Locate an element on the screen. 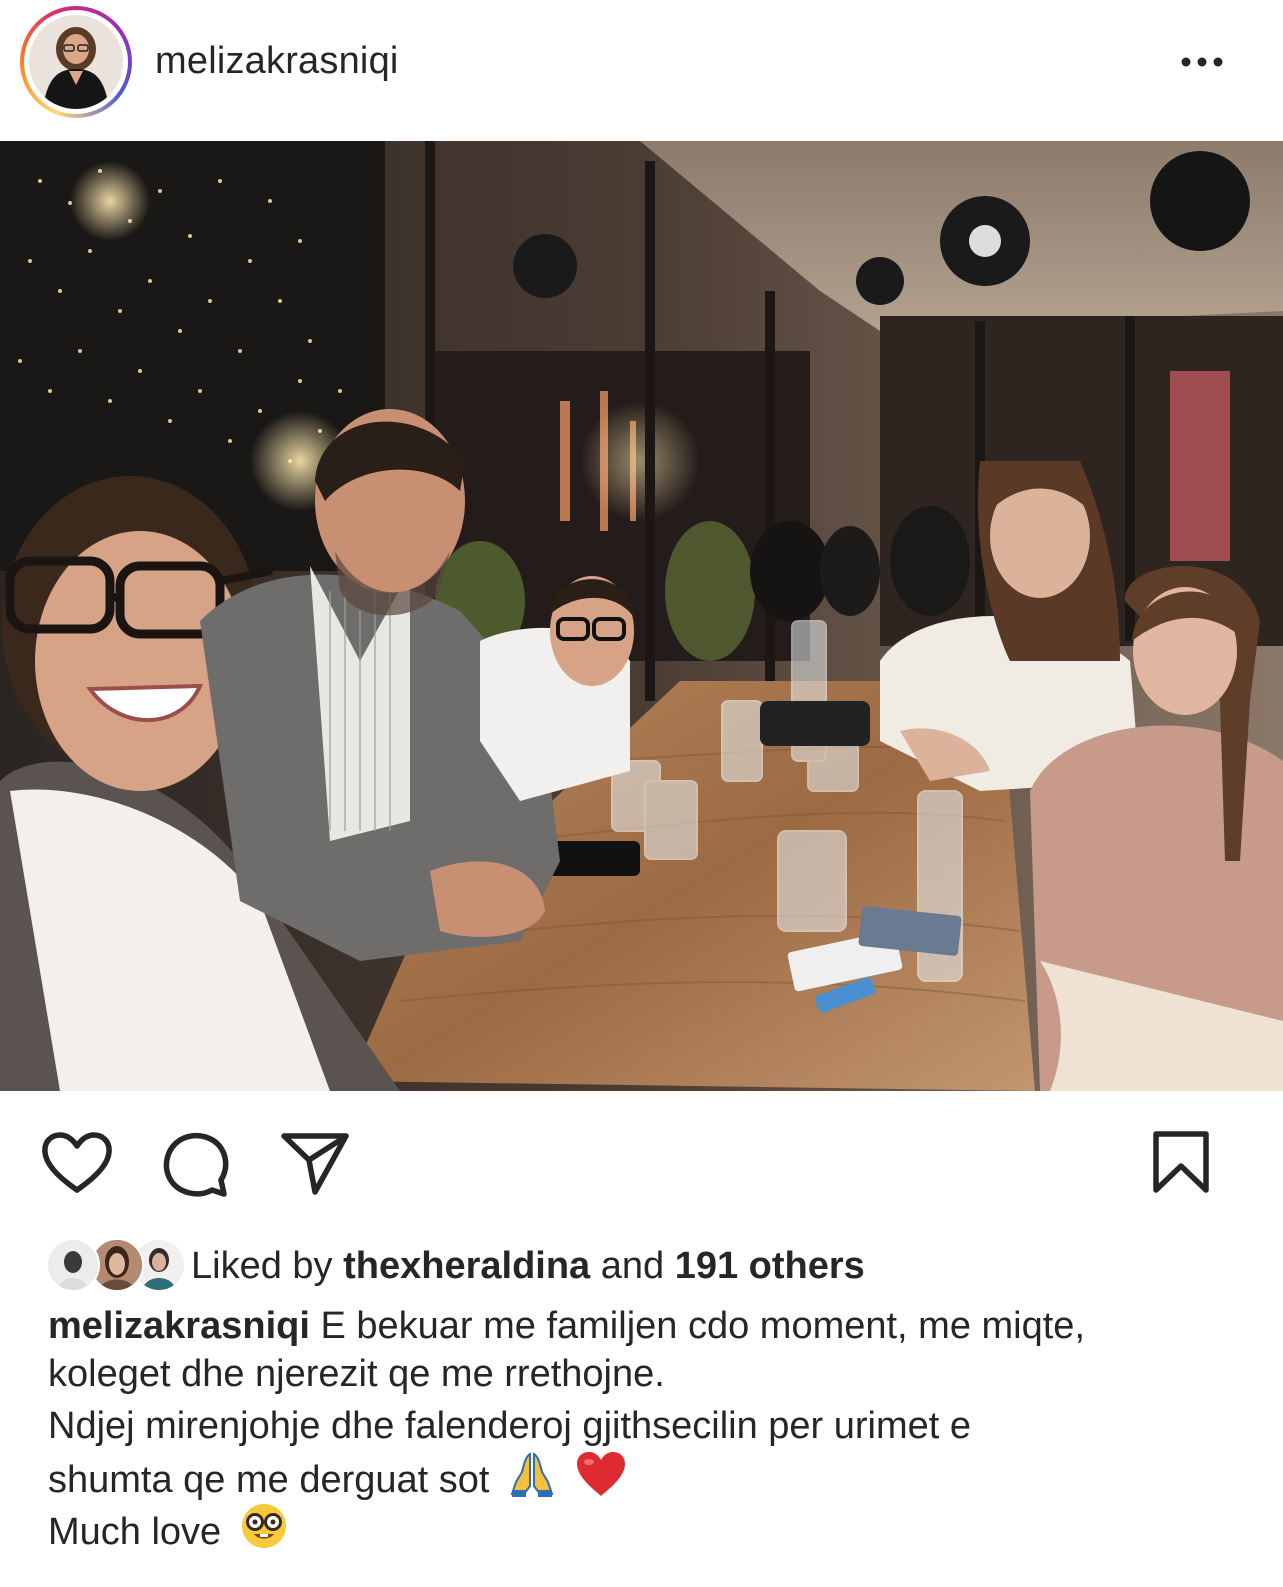 The image size is (1283, 1587). caption-line-4: shumta qe me derguat sot is located at coordinates (337, 1480).